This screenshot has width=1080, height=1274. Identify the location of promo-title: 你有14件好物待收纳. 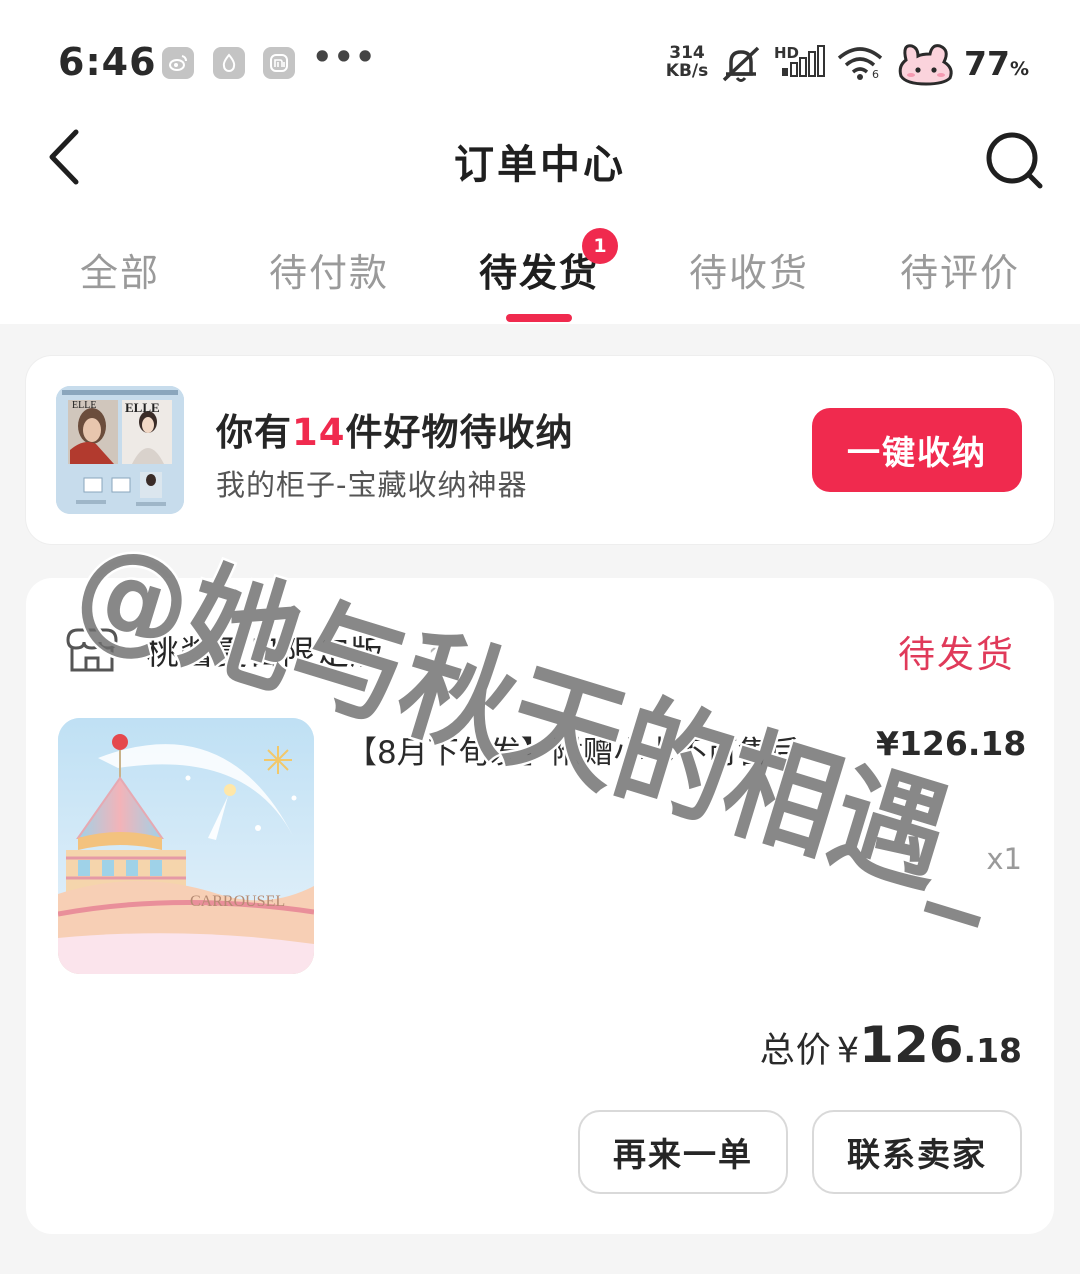
(395, 432).